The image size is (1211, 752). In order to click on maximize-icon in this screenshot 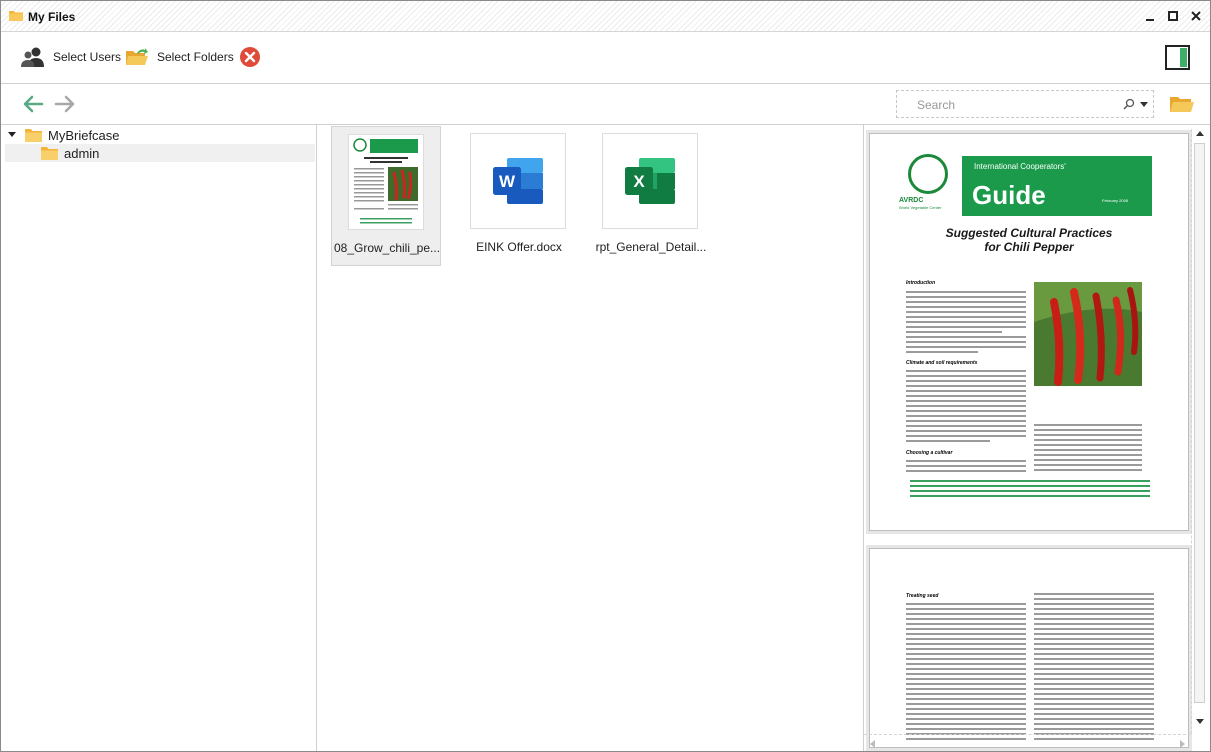, I will do `click(1173, 16)`.